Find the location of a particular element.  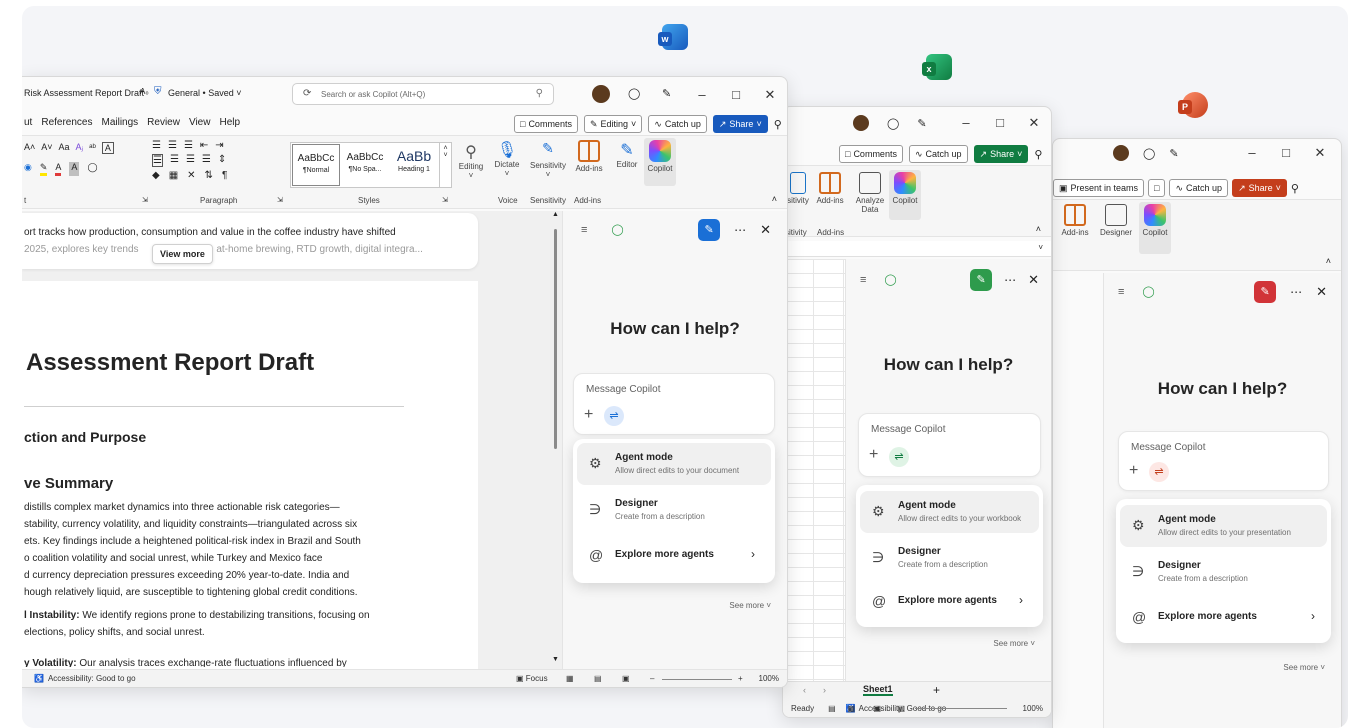

scroll-up-icon: ▲ is located at coordinates (555, 214).